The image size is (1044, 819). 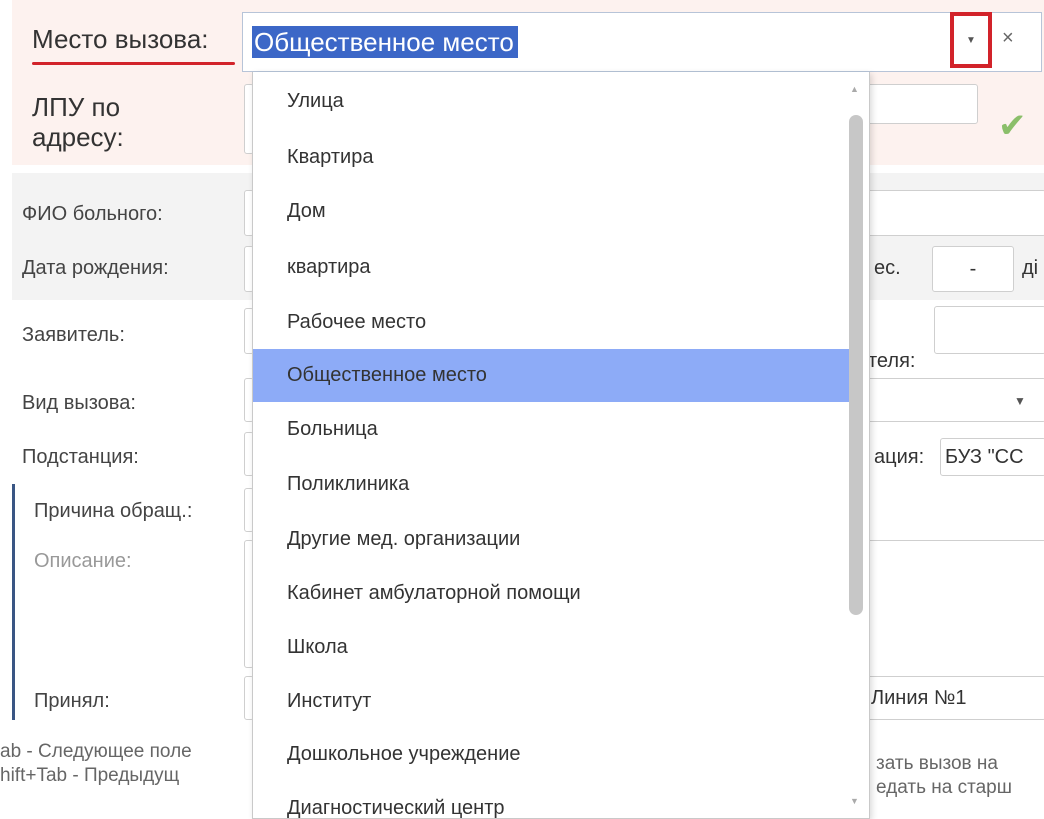 What do you see at coordinates (922, 104) in the screenshot?
I see `lpu-code-field` at bounding box center [922, 104].